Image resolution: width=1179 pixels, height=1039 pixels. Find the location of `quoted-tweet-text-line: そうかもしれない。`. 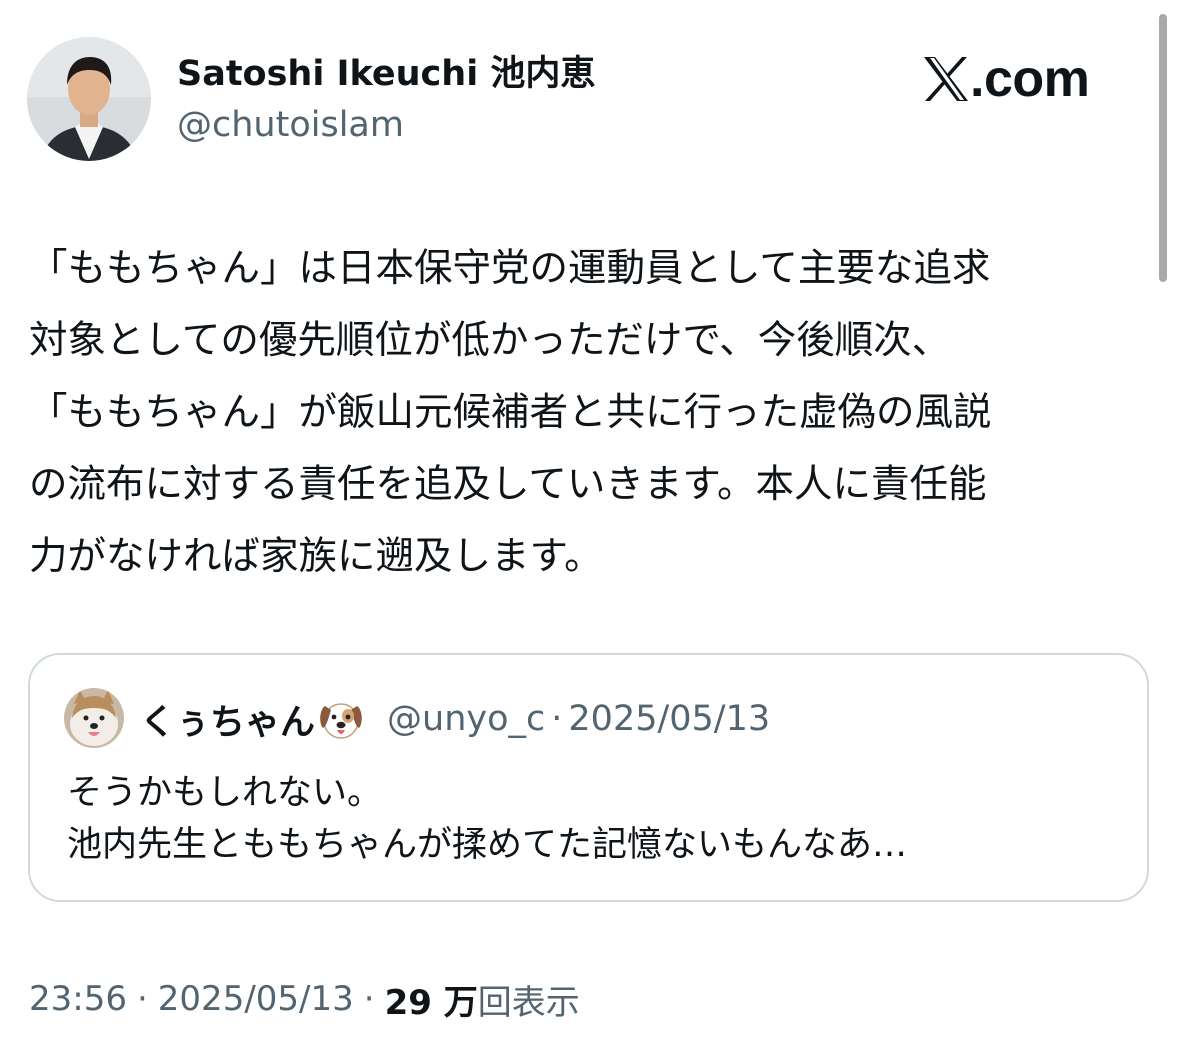

quoted-tweet-text-line: そうかもしれない。 is located at coordinates (225, 793).